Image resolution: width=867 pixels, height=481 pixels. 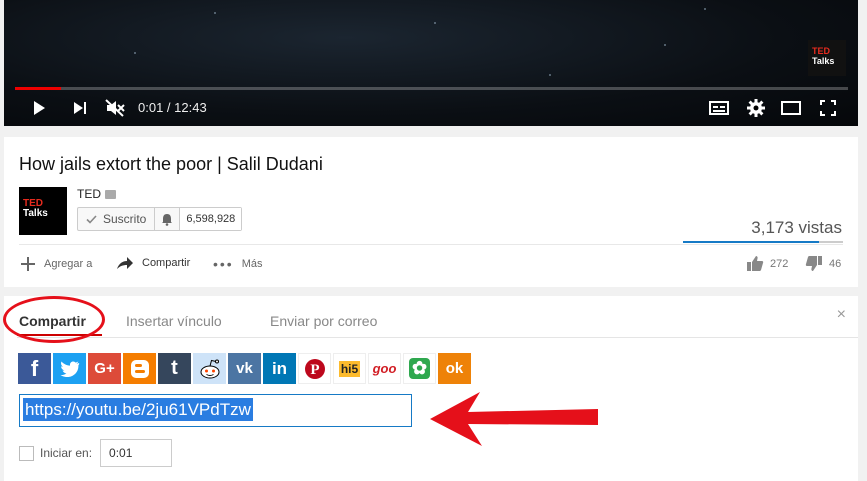 I want to click on subtitles-icon, so click(x=719, y=108).